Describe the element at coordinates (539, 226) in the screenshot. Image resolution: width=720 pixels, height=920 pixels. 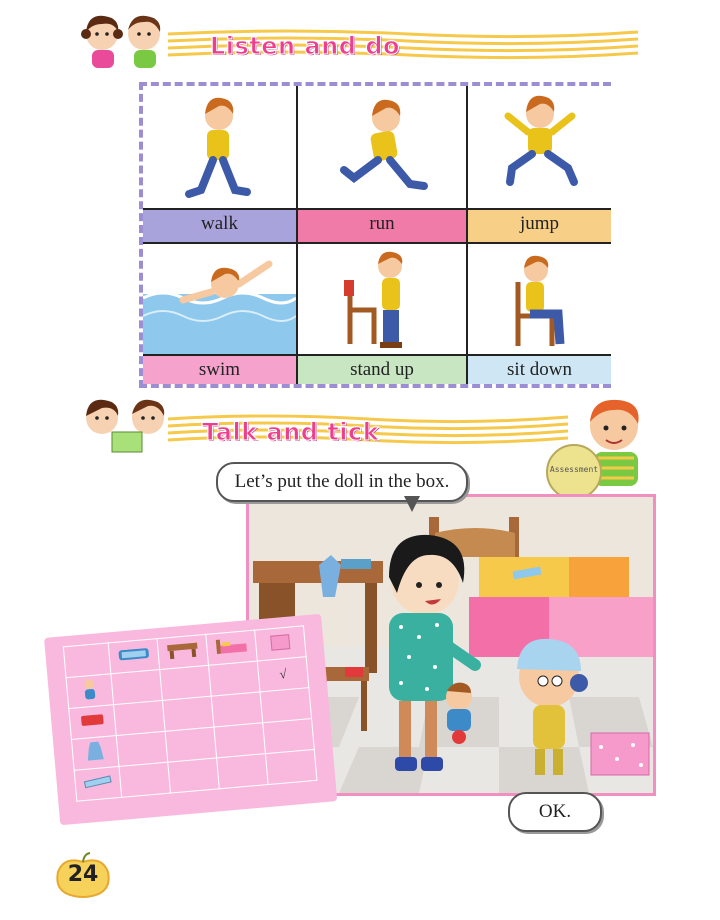
I see `action-label-jump: jump` at that location.